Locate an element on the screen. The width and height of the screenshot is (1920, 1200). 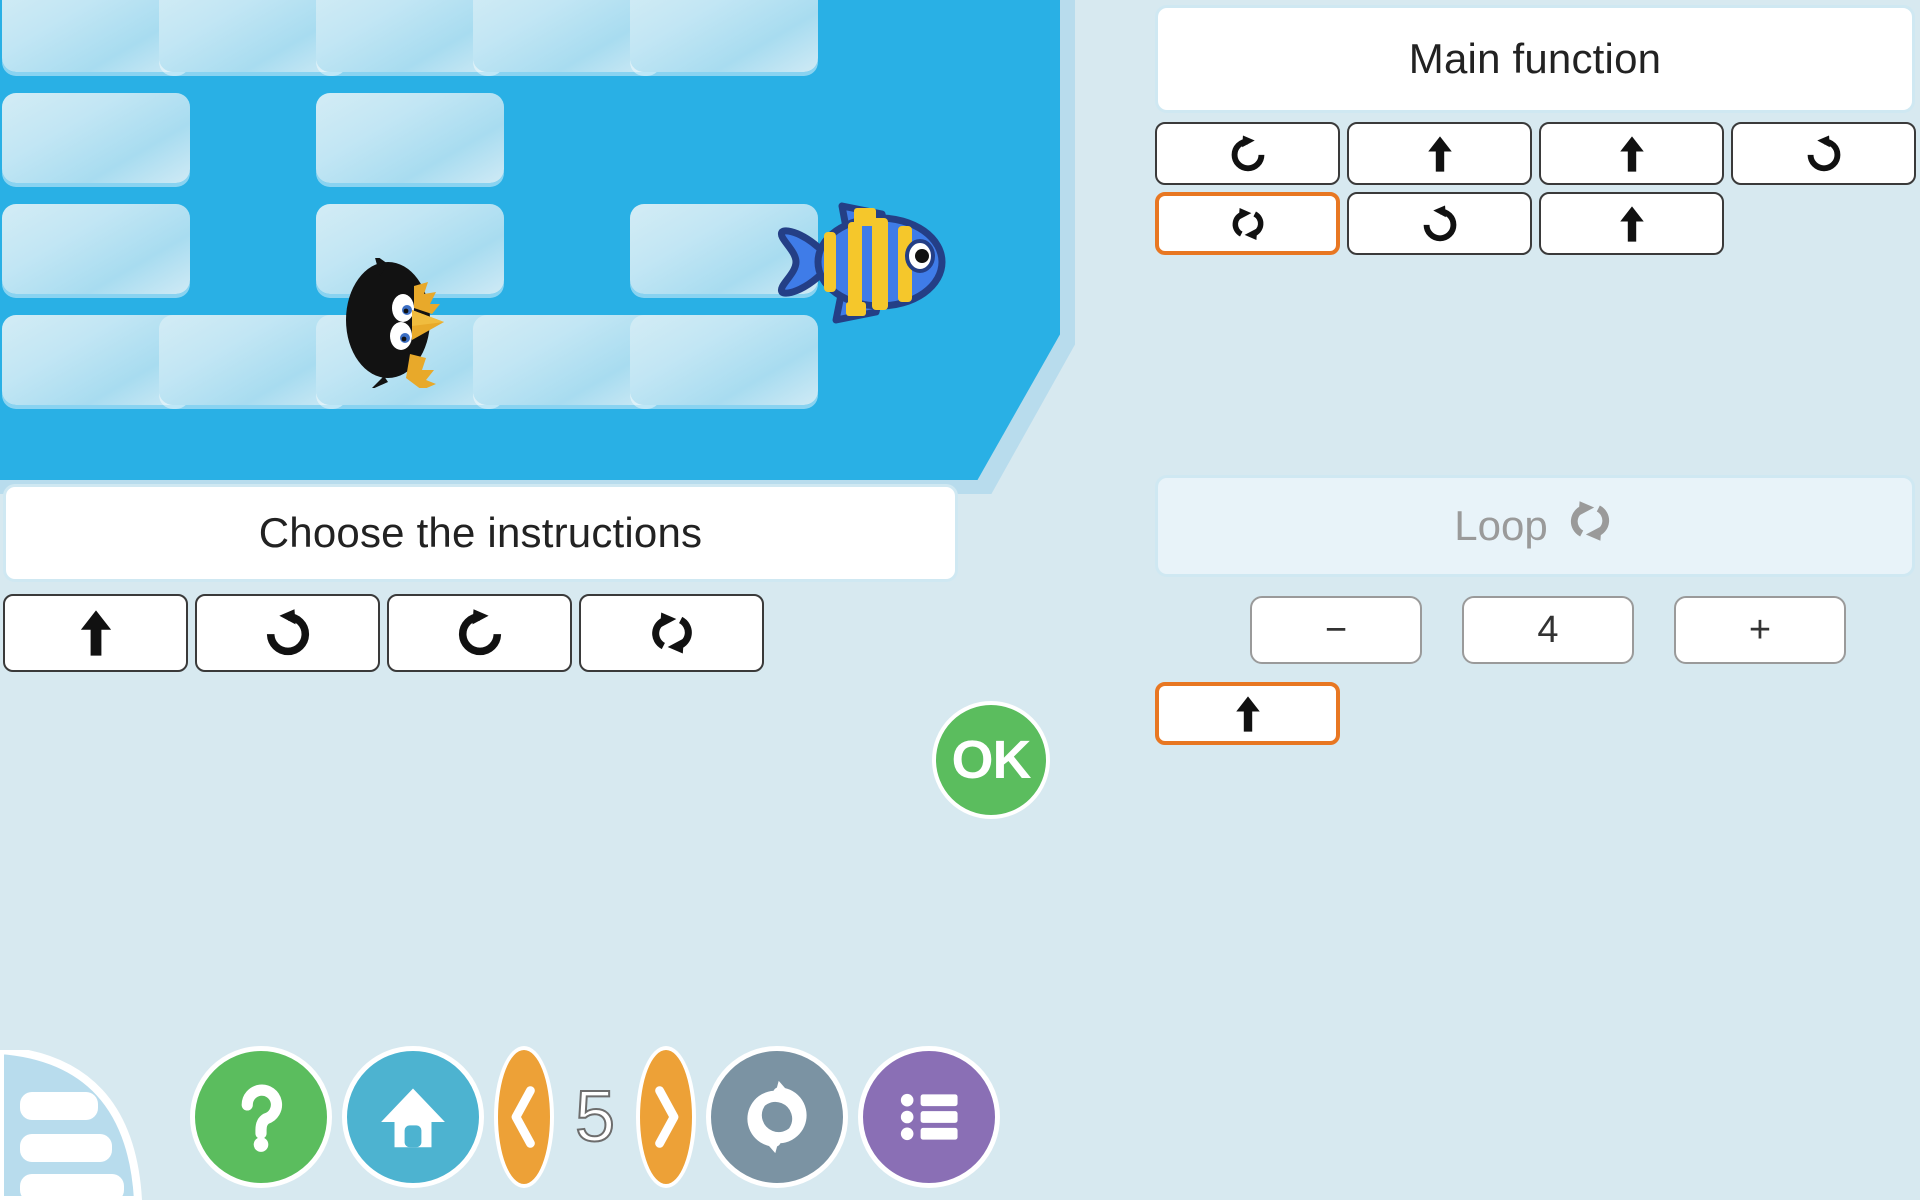
main-instruction-rotate-right-icon is located at coordinates (1247, 153).